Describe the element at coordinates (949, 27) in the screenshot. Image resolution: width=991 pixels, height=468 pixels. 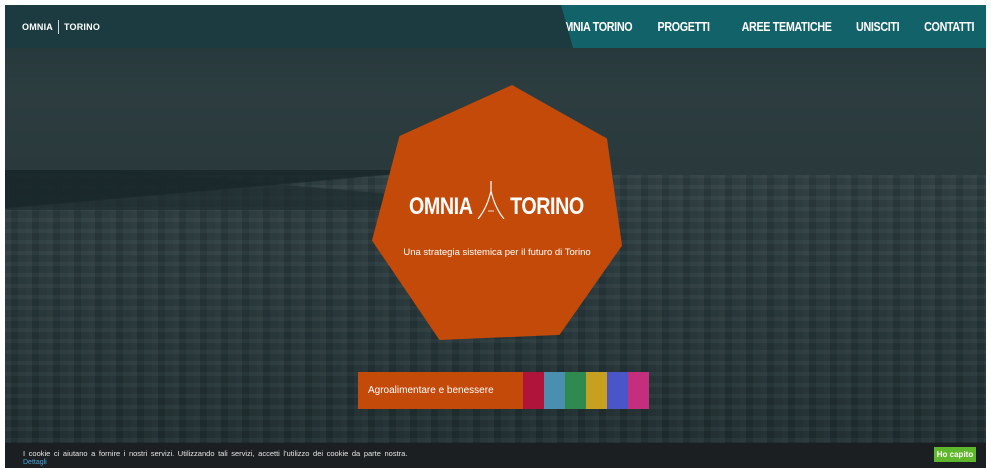
I see `nav-contatti: CONTATTI` at that location.